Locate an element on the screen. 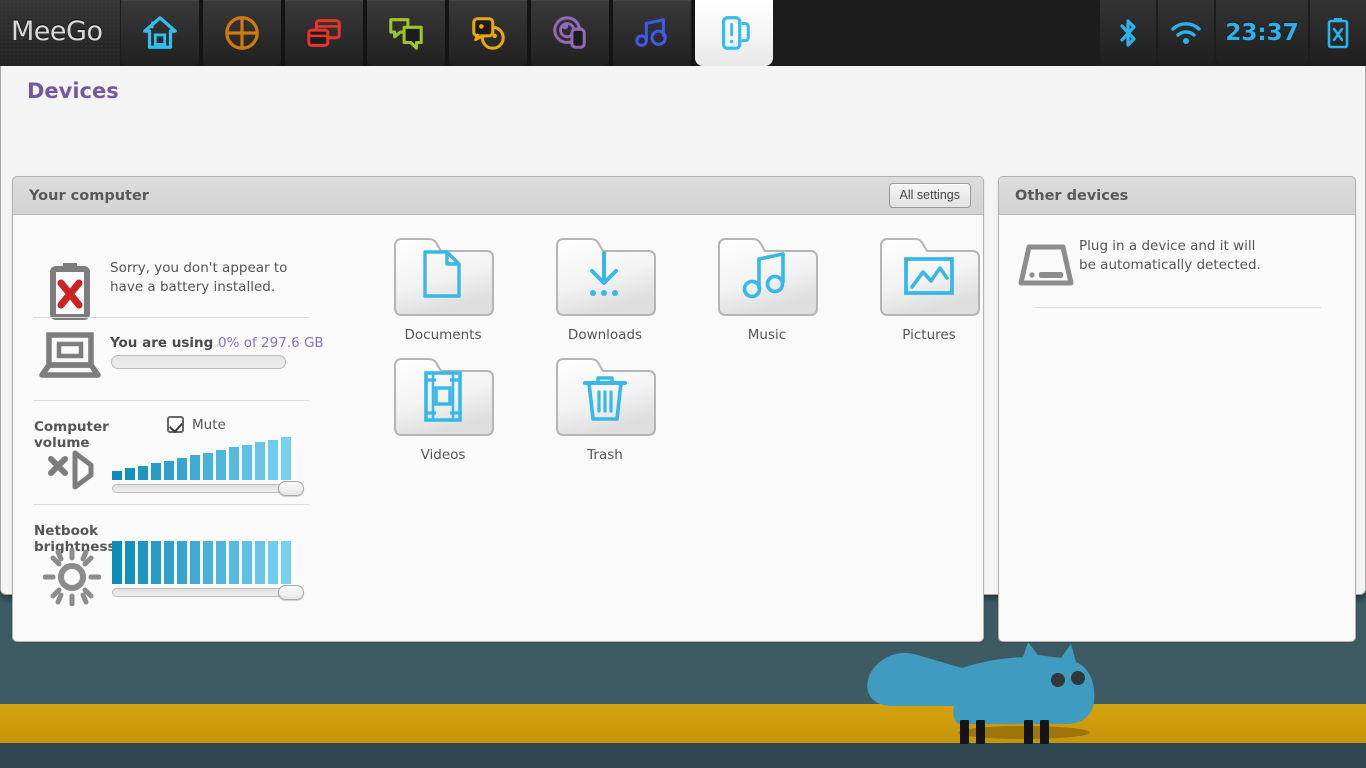  wifi-status-button is located at coordinates (1186, 33).